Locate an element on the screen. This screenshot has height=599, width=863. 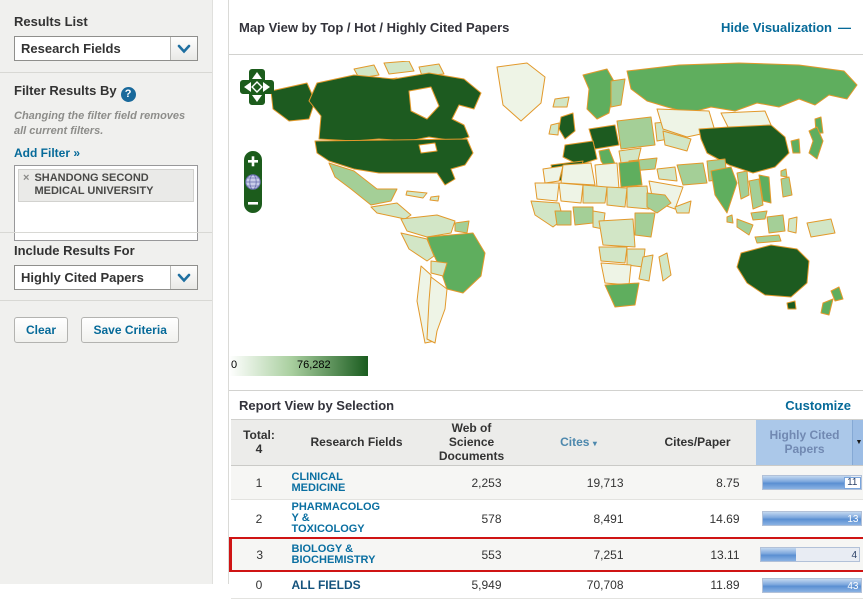
results-list-dropdown: Research Fields is located at coordinates (106, 48).